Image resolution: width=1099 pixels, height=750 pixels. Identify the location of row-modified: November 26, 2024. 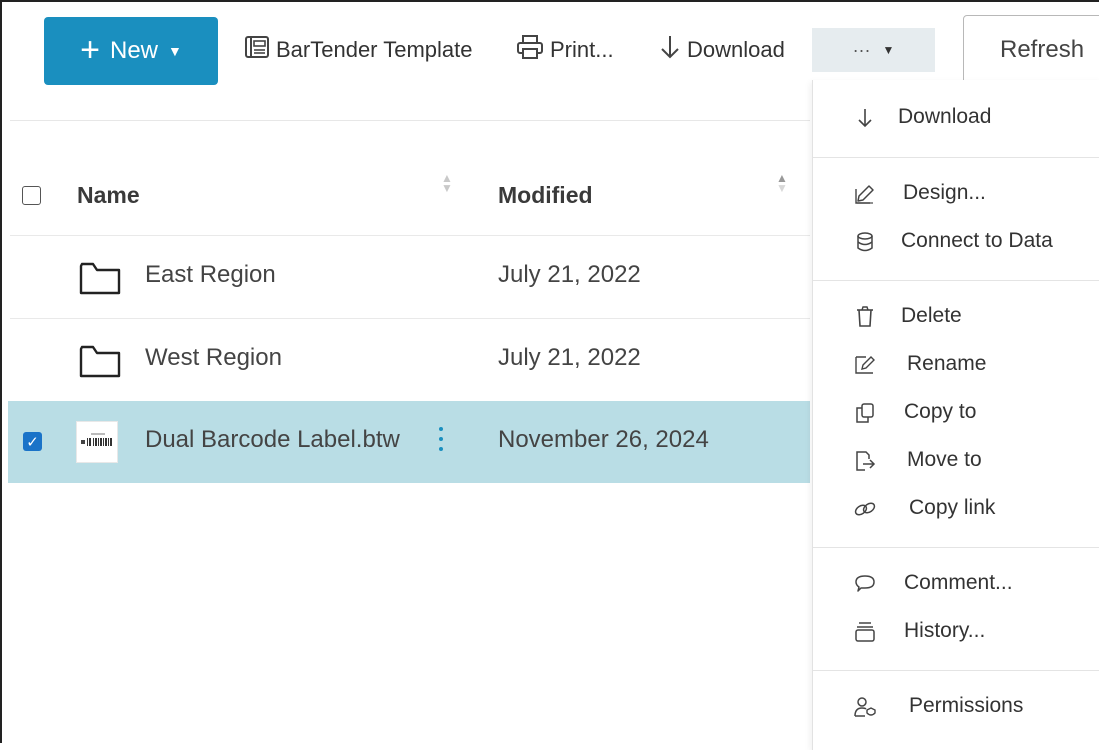
(603, 439).